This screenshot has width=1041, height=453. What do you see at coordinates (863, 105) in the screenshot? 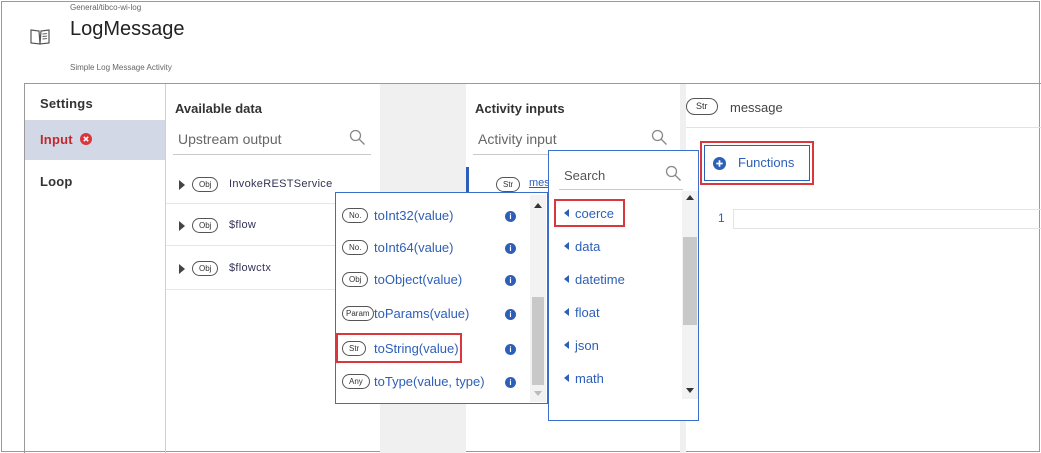
I see `editor-header: Str message` at bounding box center [863, 105].